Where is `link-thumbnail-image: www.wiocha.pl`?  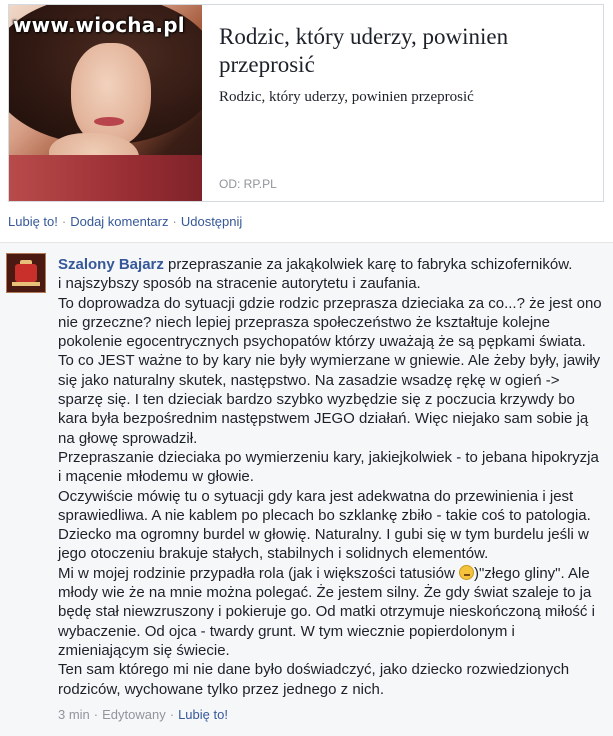
link-thumbnail-image: www.wiocha.pl is located at coordinates (105, 103).